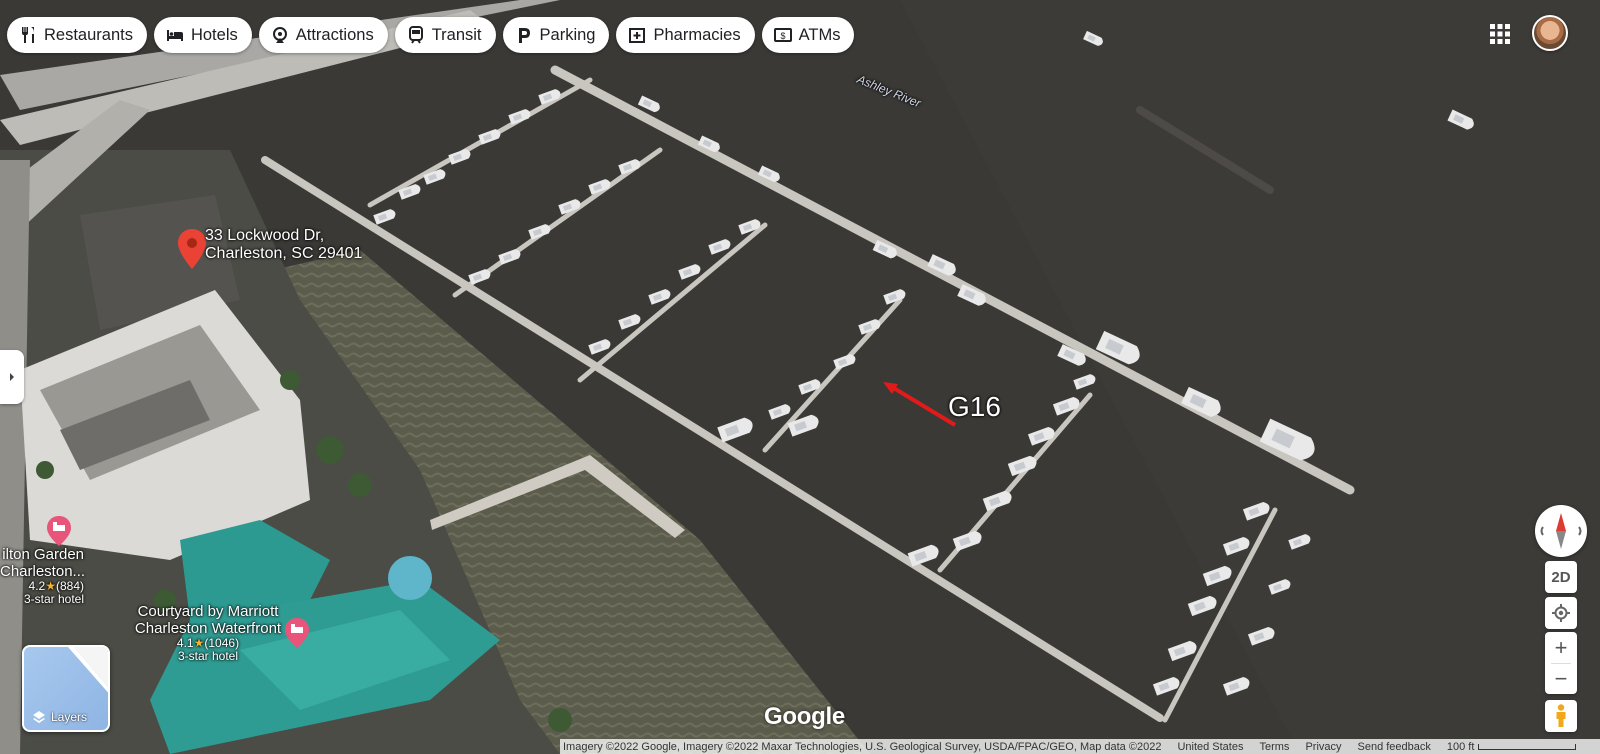 This screenshot has width=1600, height=754. What do you see at coordinates (39, 717) in the screenshot?
I see `layers-icon` at bounding box center [39, 717].